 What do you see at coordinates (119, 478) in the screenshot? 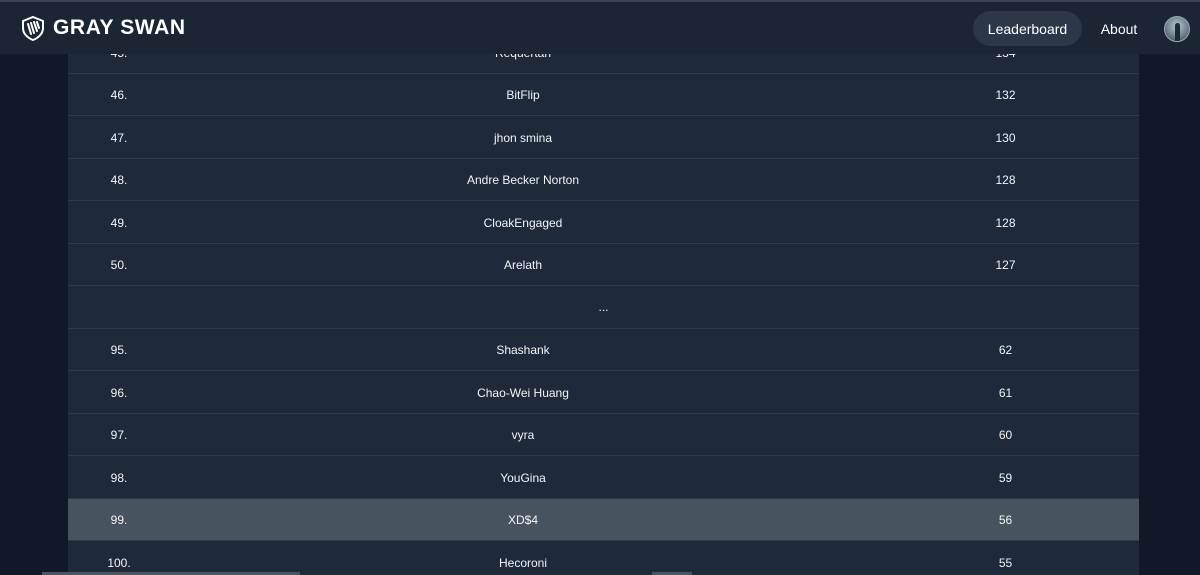
I see `rank-cell: 98.` at bounding box center [119, 478].